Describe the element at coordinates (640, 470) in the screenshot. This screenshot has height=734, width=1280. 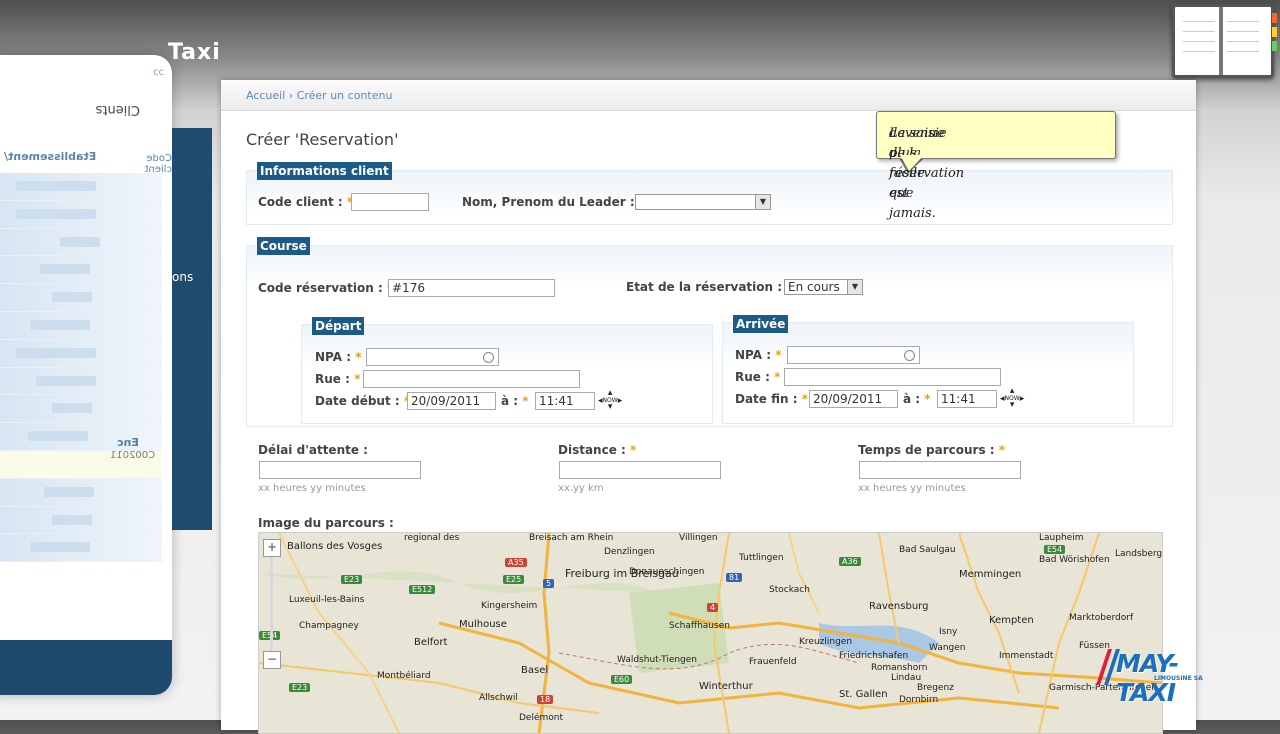
I see `distance-input` at that location.